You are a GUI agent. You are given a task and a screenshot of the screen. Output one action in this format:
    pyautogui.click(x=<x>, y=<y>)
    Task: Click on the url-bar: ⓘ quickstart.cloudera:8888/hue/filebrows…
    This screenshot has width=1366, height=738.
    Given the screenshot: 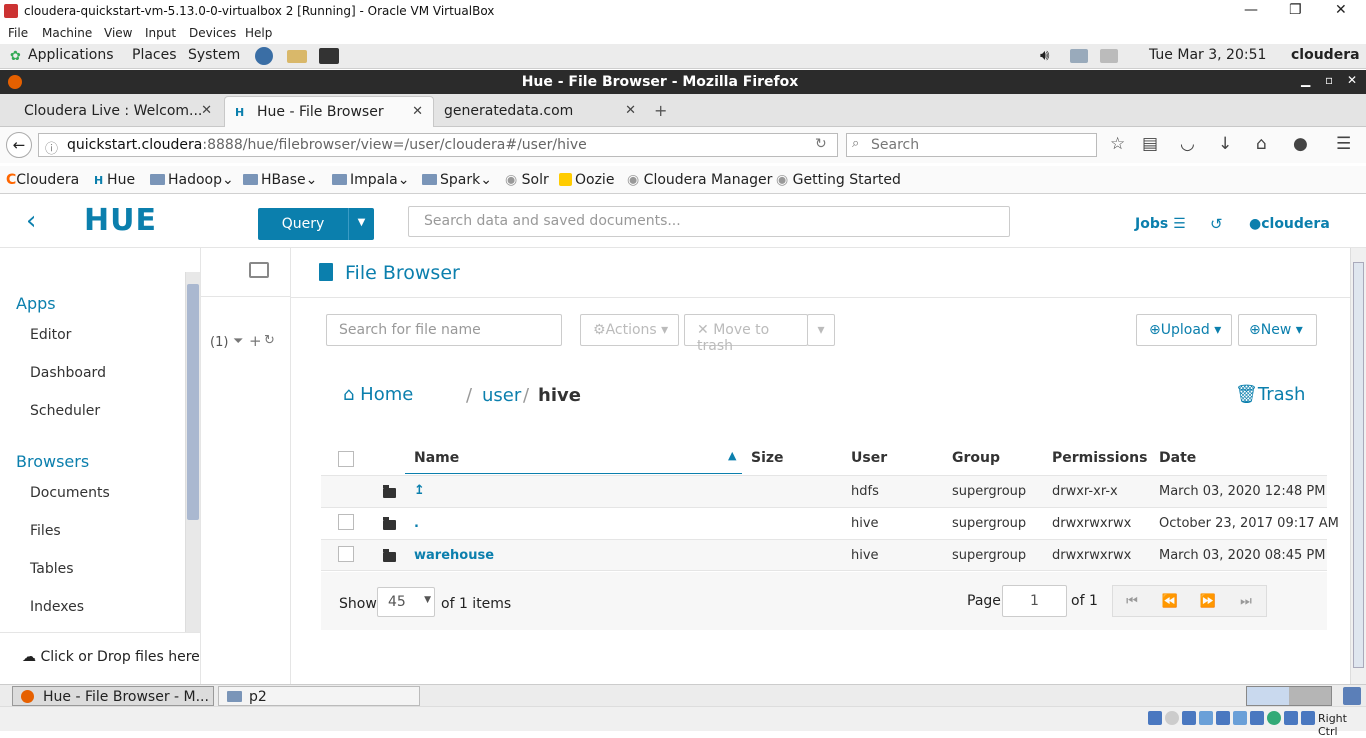 What is the action you would take?
    pyautogui.click(x=438, y=145)
    